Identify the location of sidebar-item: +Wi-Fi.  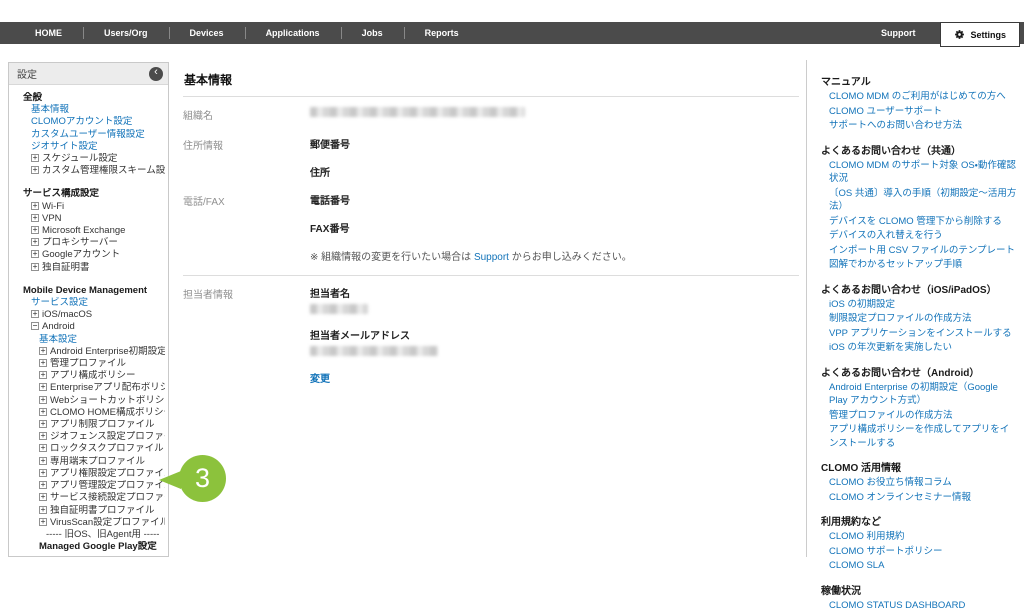
(87, 207).